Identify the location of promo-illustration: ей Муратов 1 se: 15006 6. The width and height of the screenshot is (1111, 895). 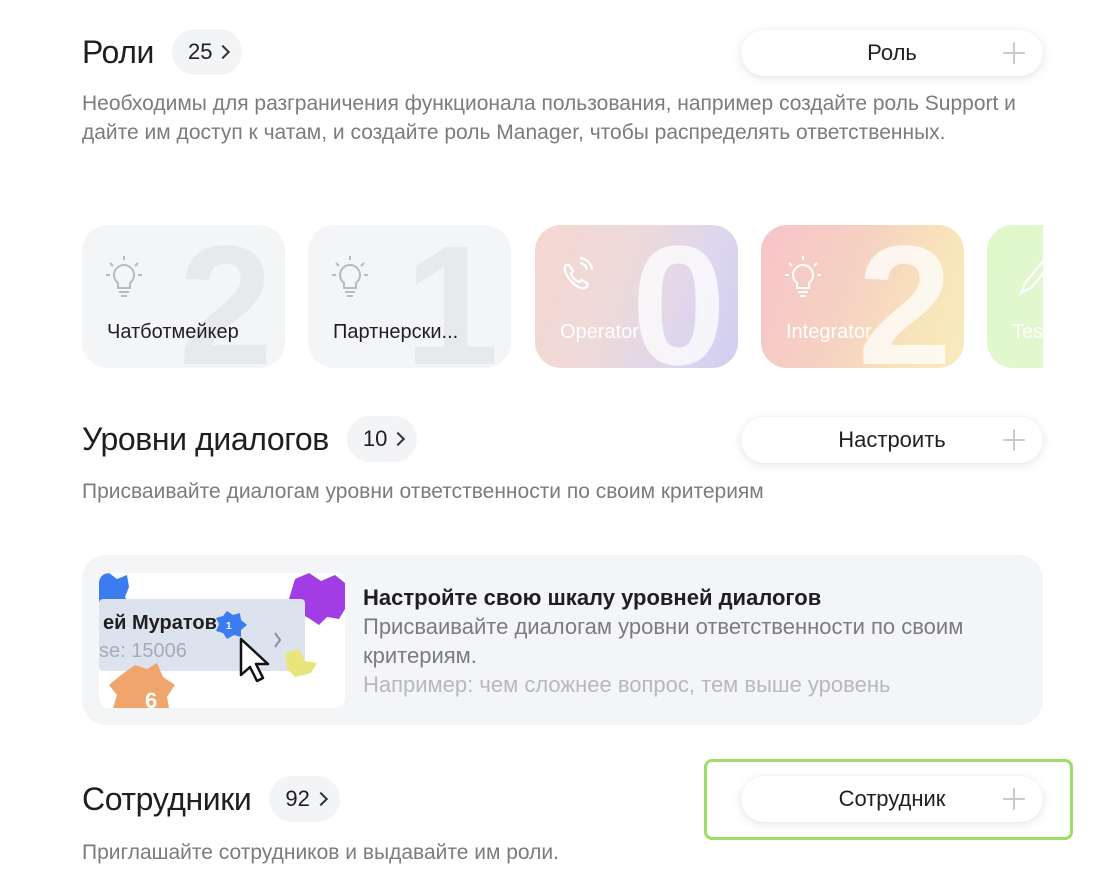
(222, 640).